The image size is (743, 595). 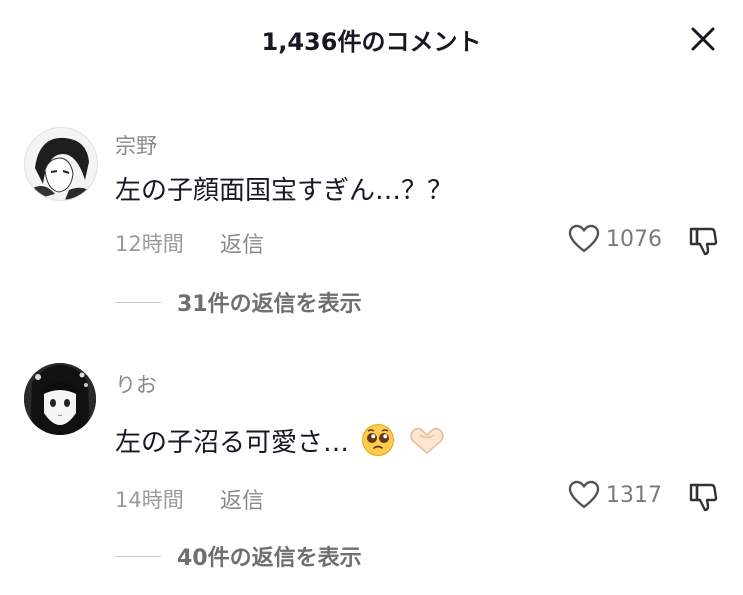 I want to click on pleading-face-emoji-icon, so click(x=378, y=443).